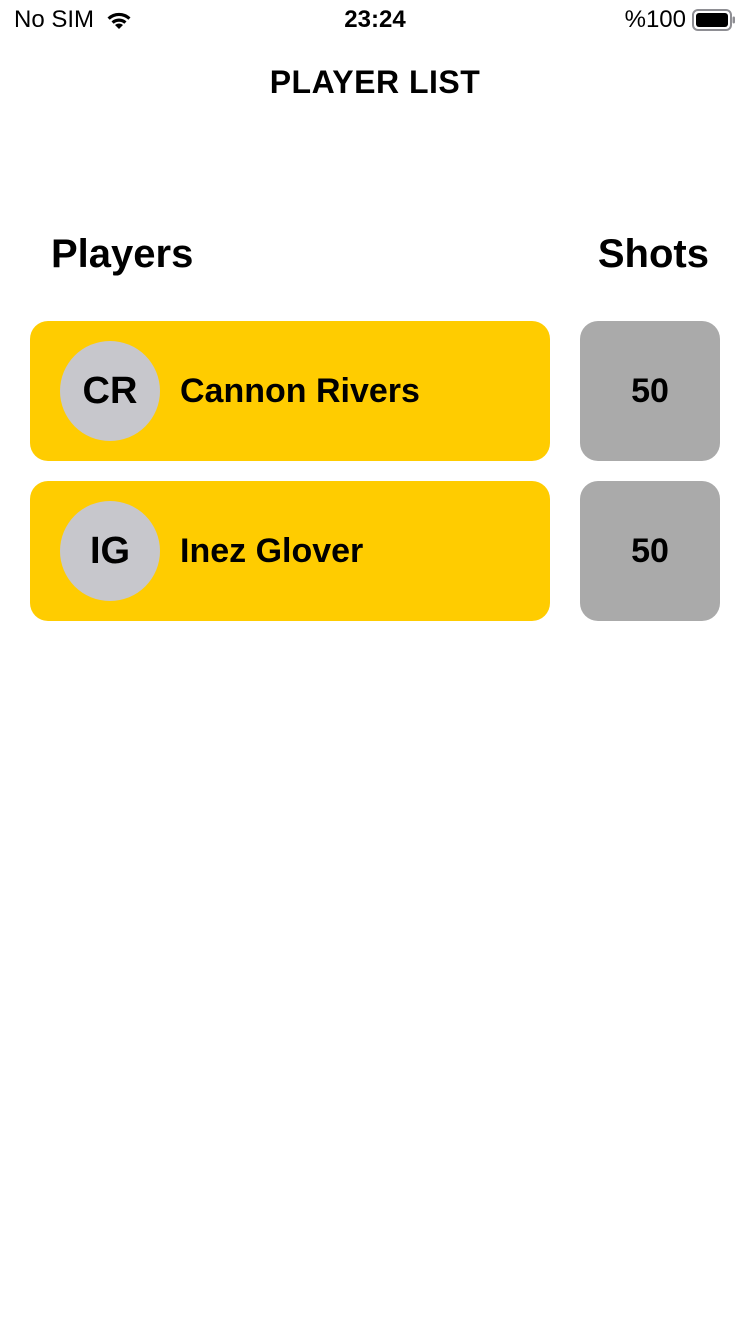 Image resolution: width=750 pixels, height=1334 pixels. I want to click on player-name: Cannon Rivers, so click(300, 390).